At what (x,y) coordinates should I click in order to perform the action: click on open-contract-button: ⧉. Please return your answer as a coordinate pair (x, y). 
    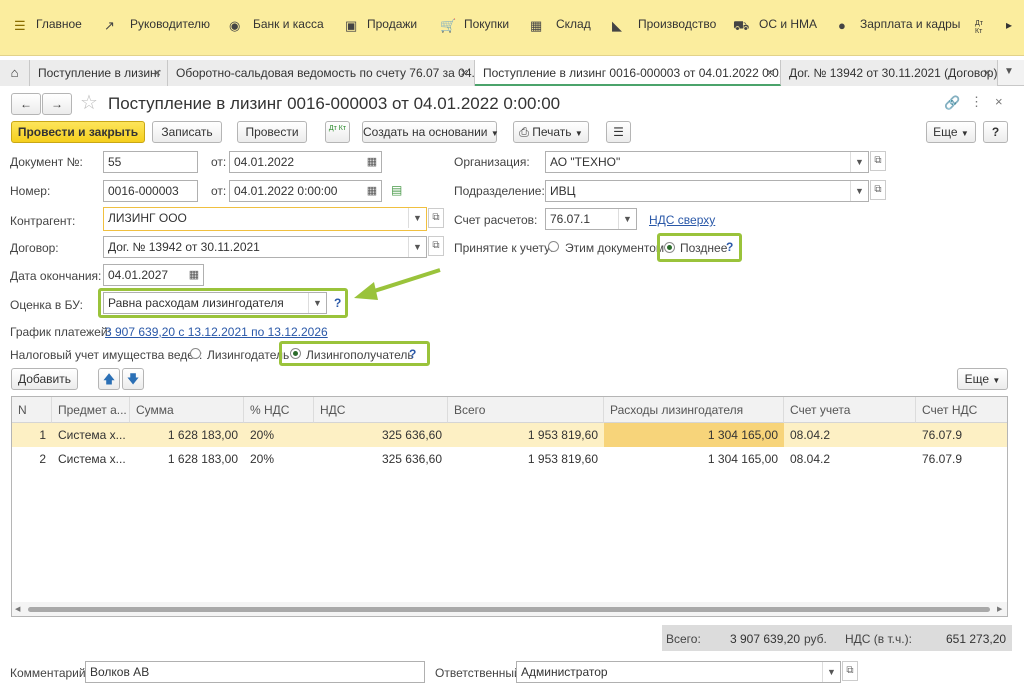
    Looking at the image, I should click on (436, 246).